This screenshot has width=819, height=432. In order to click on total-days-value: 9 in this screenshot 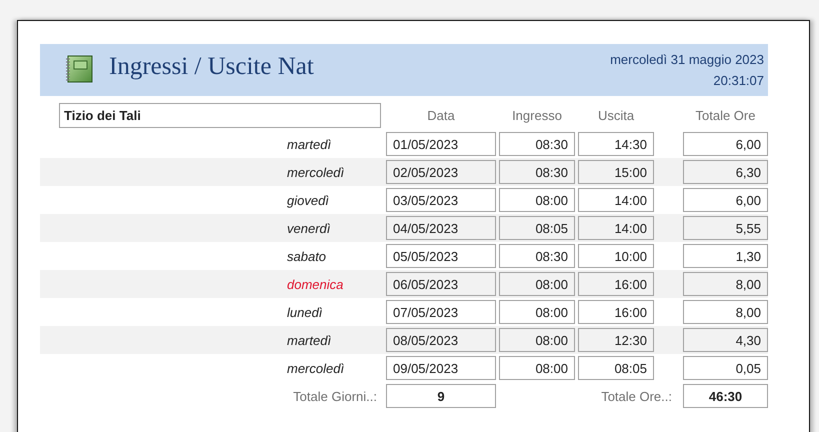, I will do `click(441, 396)`.